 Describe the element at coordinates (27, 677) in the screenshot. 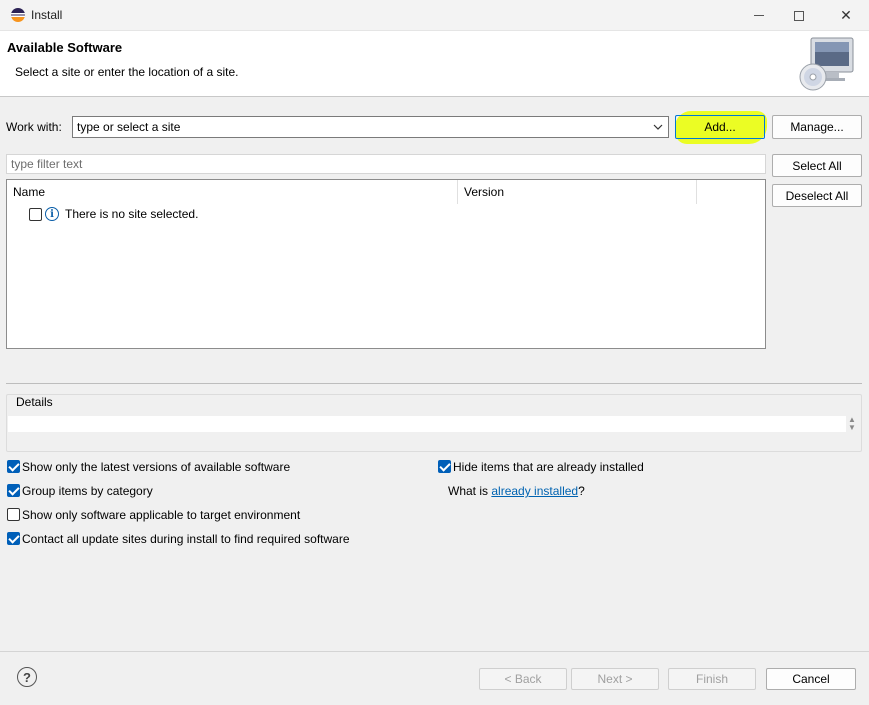

I see `help-icon: ?` at that location.